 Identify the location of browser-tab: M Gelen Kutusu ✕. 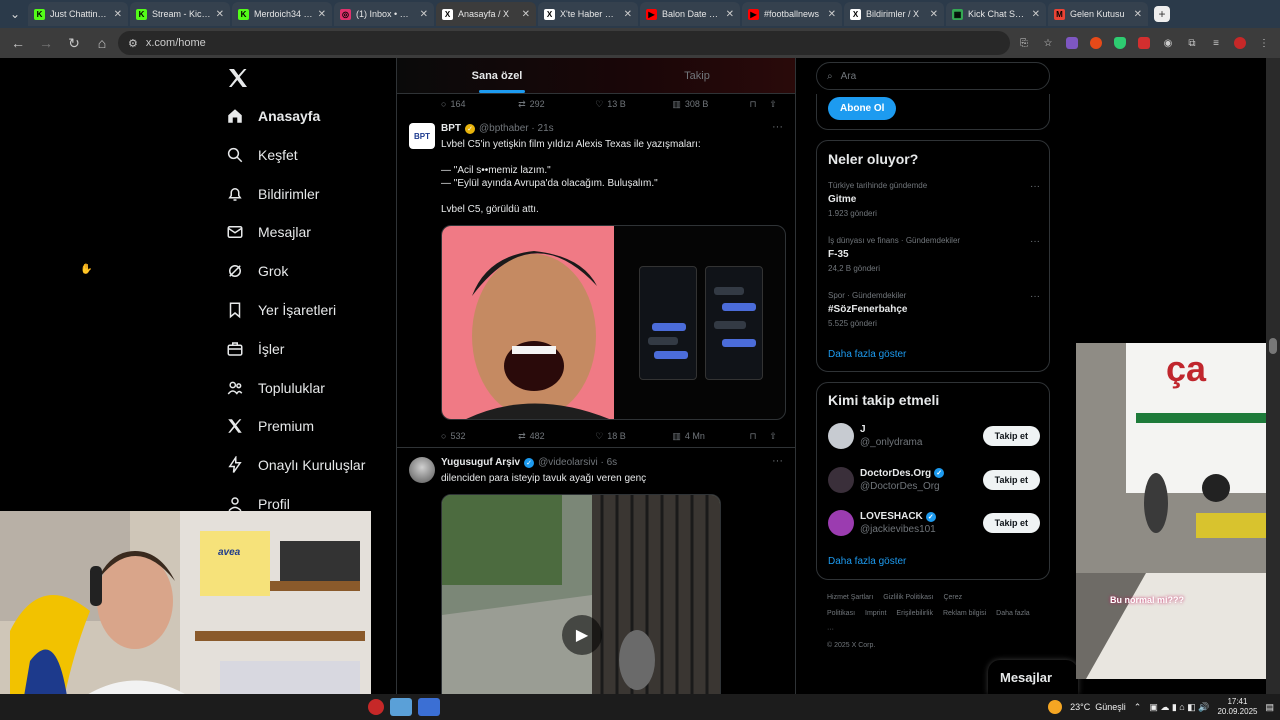
(1098, 14).